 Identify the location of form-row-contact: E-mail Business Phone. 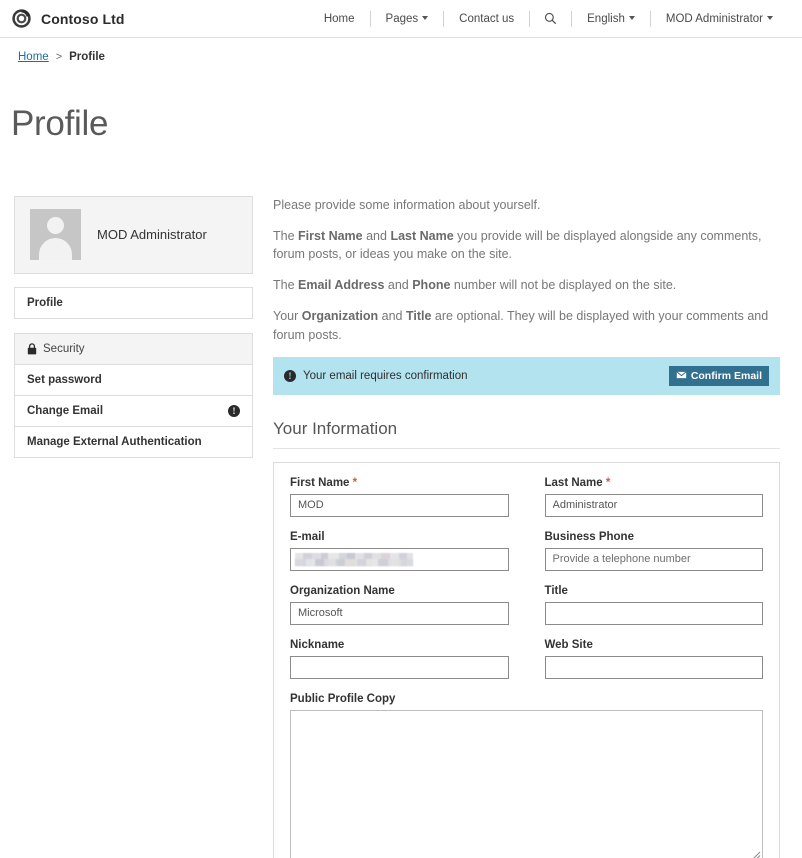
(526, 551).